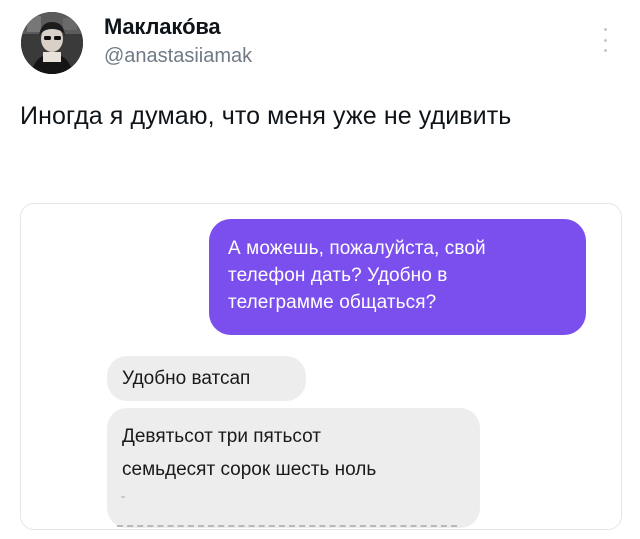 The height and width of the screenshot is (539, 640). I want to click on chat-line: Девятьсот три пятьсот, so click(221, 436).